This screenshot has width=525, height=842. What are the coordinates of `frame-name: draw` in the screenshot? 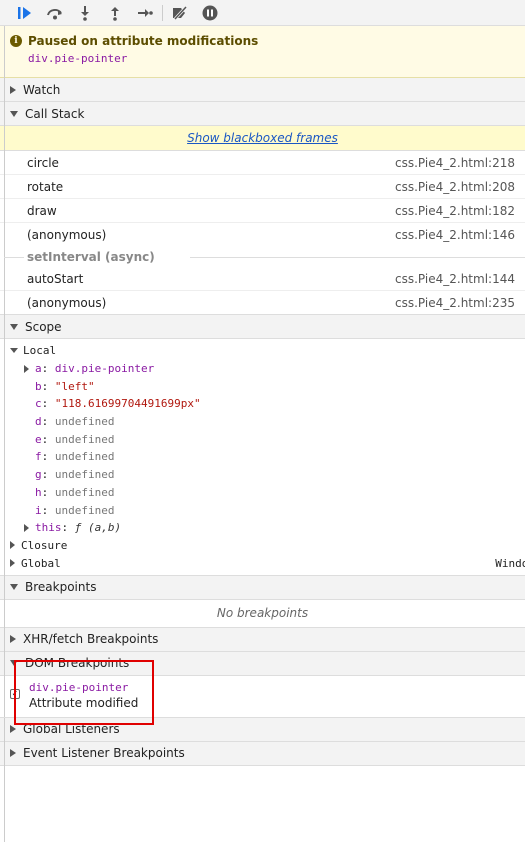 It's located at (42, 210).